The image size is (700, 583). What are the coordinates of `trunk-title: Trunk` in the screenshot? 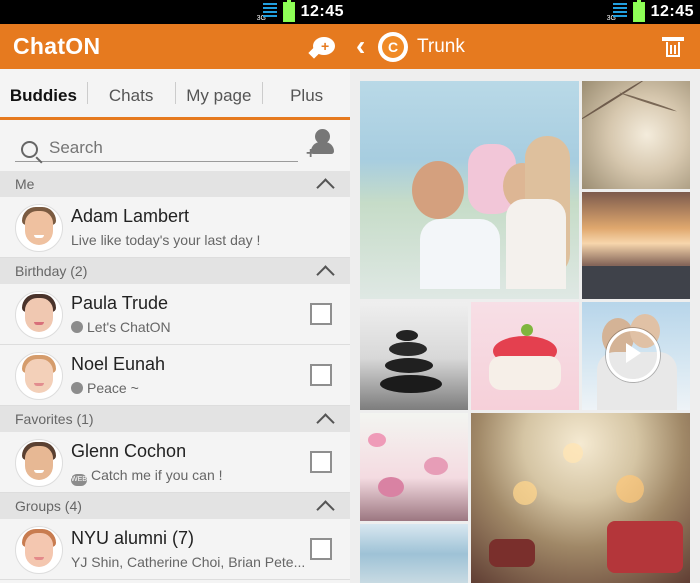 It's located at (441, 46).